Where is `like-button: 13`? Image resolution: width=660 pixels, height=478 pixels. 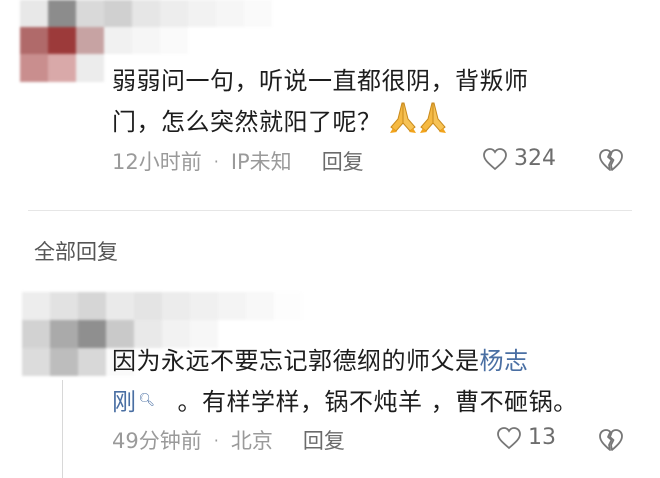 like-button: 13 is located at coordinates (526, 437).